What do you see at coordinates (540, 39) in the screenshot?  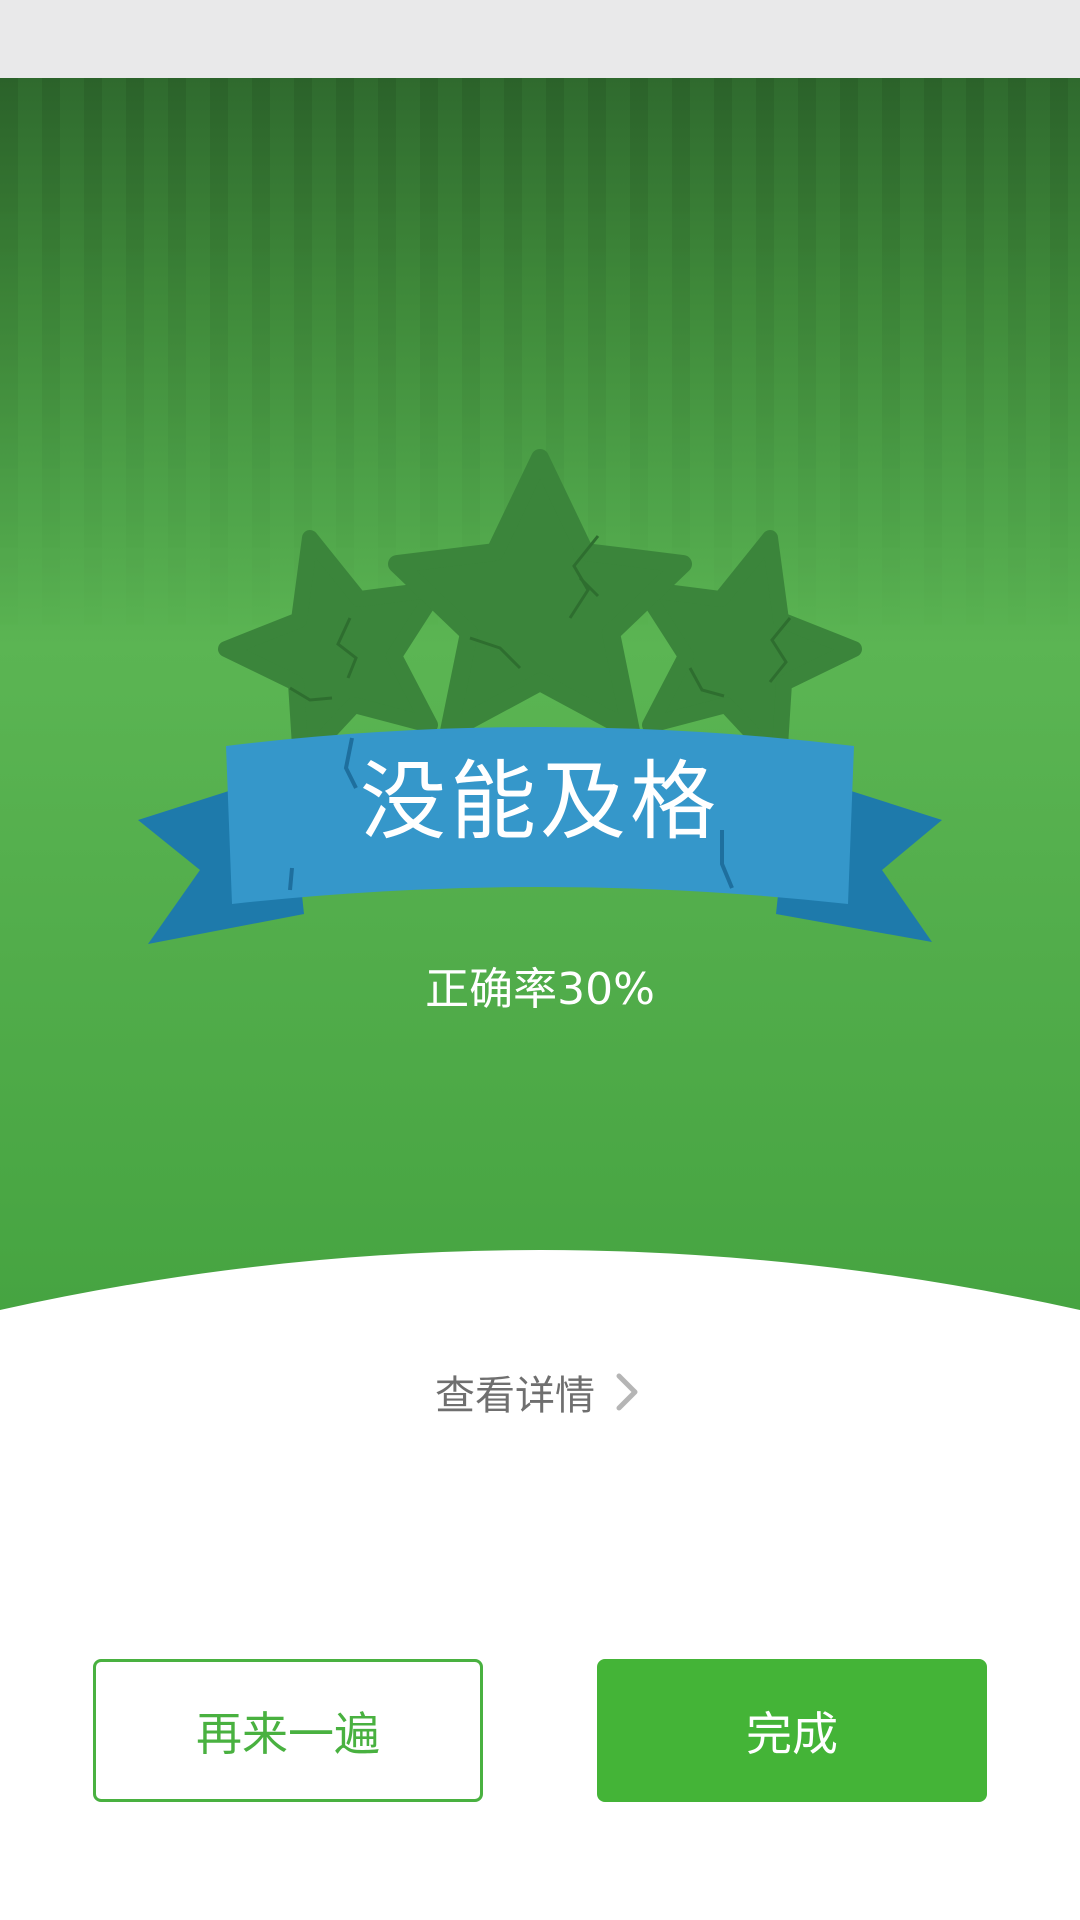 I see `status-bar` at bounding box center [540, 39].